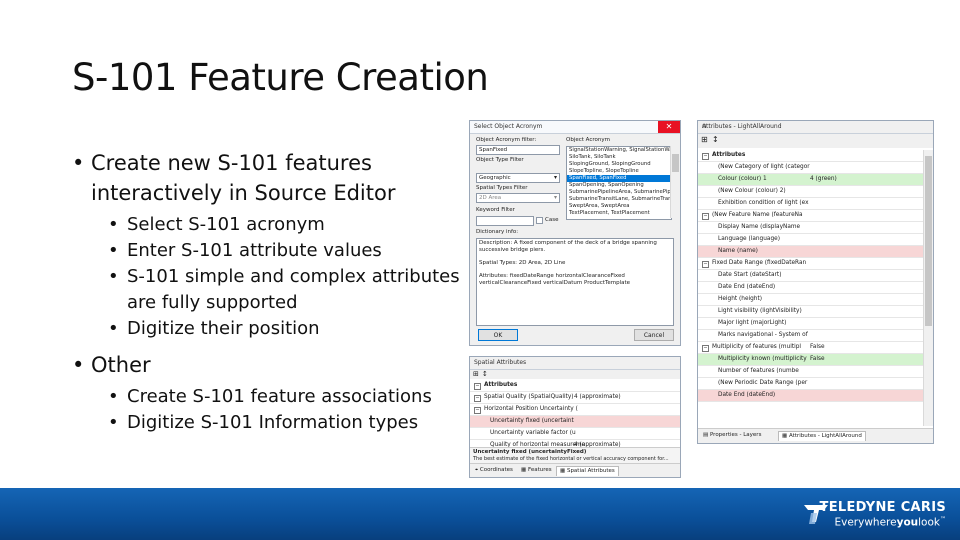 Image resolution: width=960 pixels, height=540 pixels. I want to click on property-value: 4 (approximate), so click(620, 397).